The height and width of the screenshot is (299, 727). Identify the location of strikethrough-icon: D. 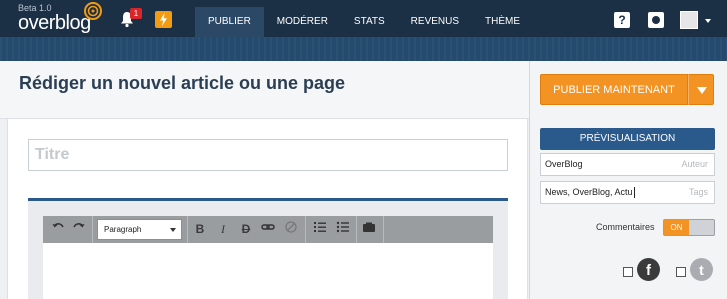
(246, 229).